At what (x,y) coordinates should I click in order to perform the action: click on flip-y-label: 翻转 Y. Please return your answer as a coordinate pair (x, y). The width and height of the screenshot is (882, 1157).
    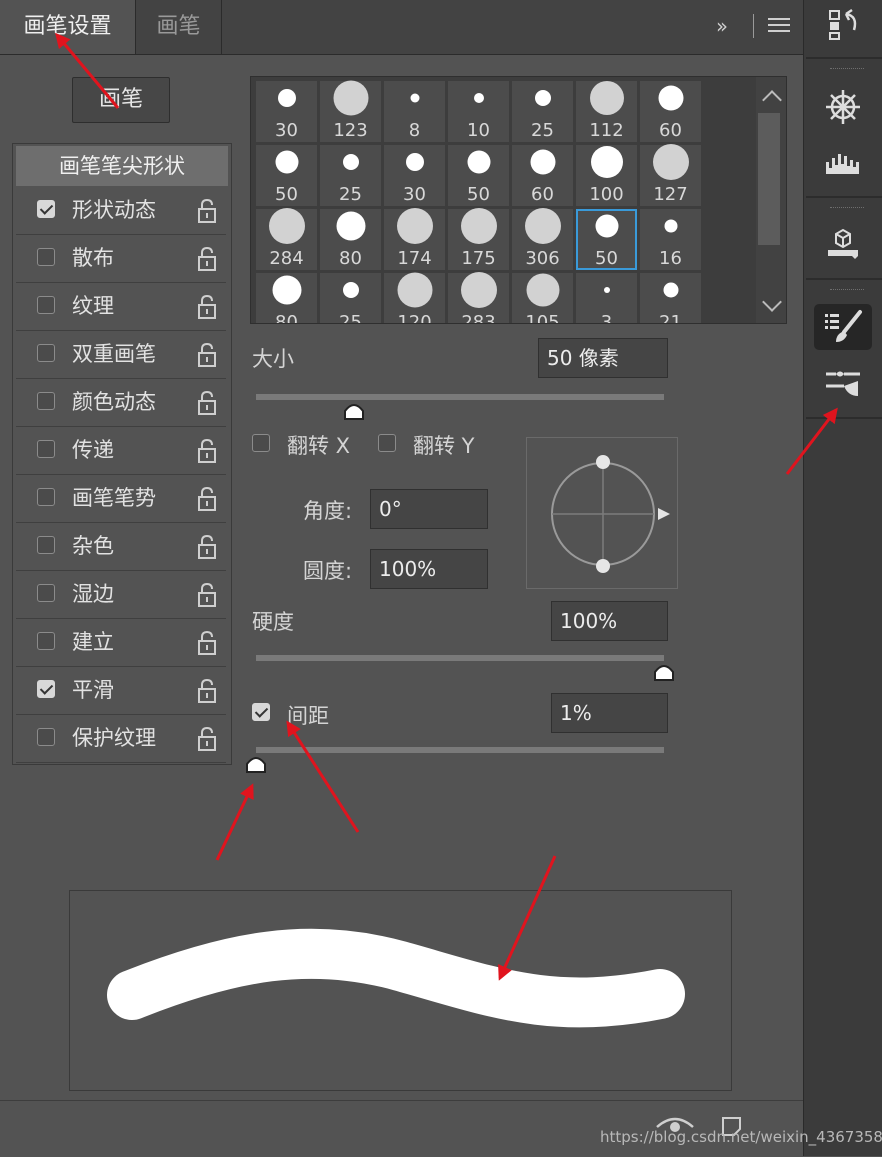
    Looking at the image, I should click on (444, 446).